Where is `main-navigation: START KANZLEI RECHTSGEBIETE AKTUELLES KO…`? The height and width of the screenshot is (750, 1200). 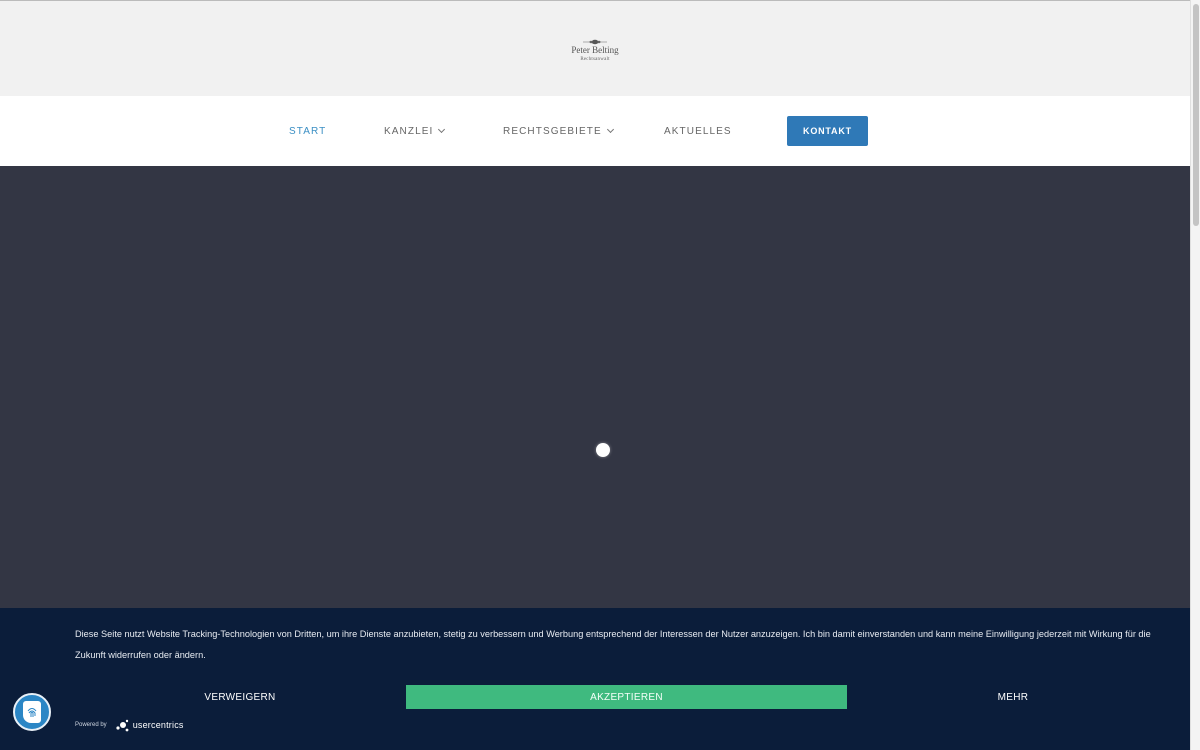 main-navigation: START KANZLEI RECHTSGEBIETE AKTUELLES KO… is located at coordinates (595, 131).